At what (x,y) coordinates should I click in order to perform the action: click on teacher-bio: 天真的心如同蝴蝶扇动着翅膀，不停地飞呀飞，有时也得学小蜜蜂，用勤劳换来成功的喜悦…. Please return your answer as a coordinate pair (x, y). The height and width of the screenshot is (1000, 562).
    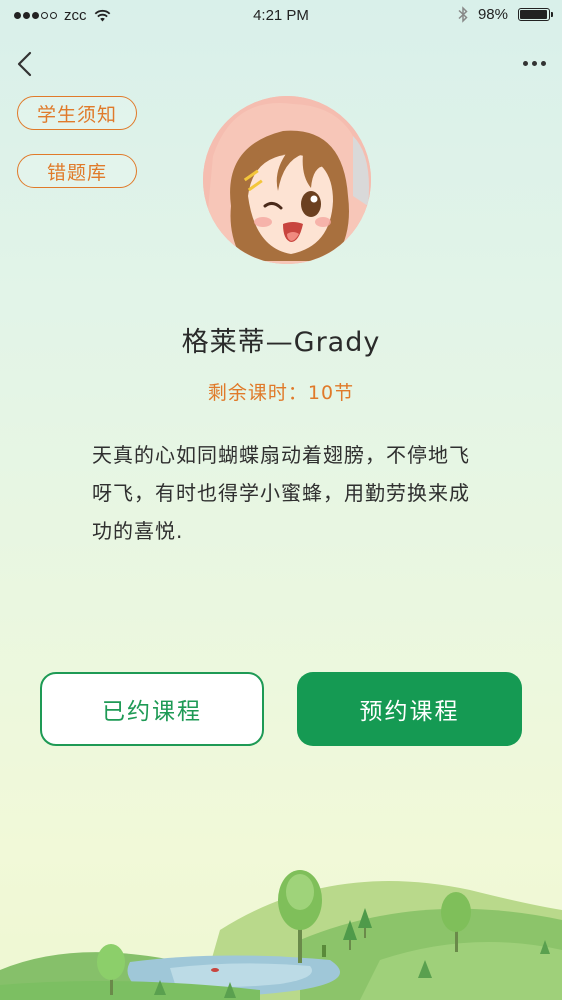
    Looking at the image, I should click on (281, 493).